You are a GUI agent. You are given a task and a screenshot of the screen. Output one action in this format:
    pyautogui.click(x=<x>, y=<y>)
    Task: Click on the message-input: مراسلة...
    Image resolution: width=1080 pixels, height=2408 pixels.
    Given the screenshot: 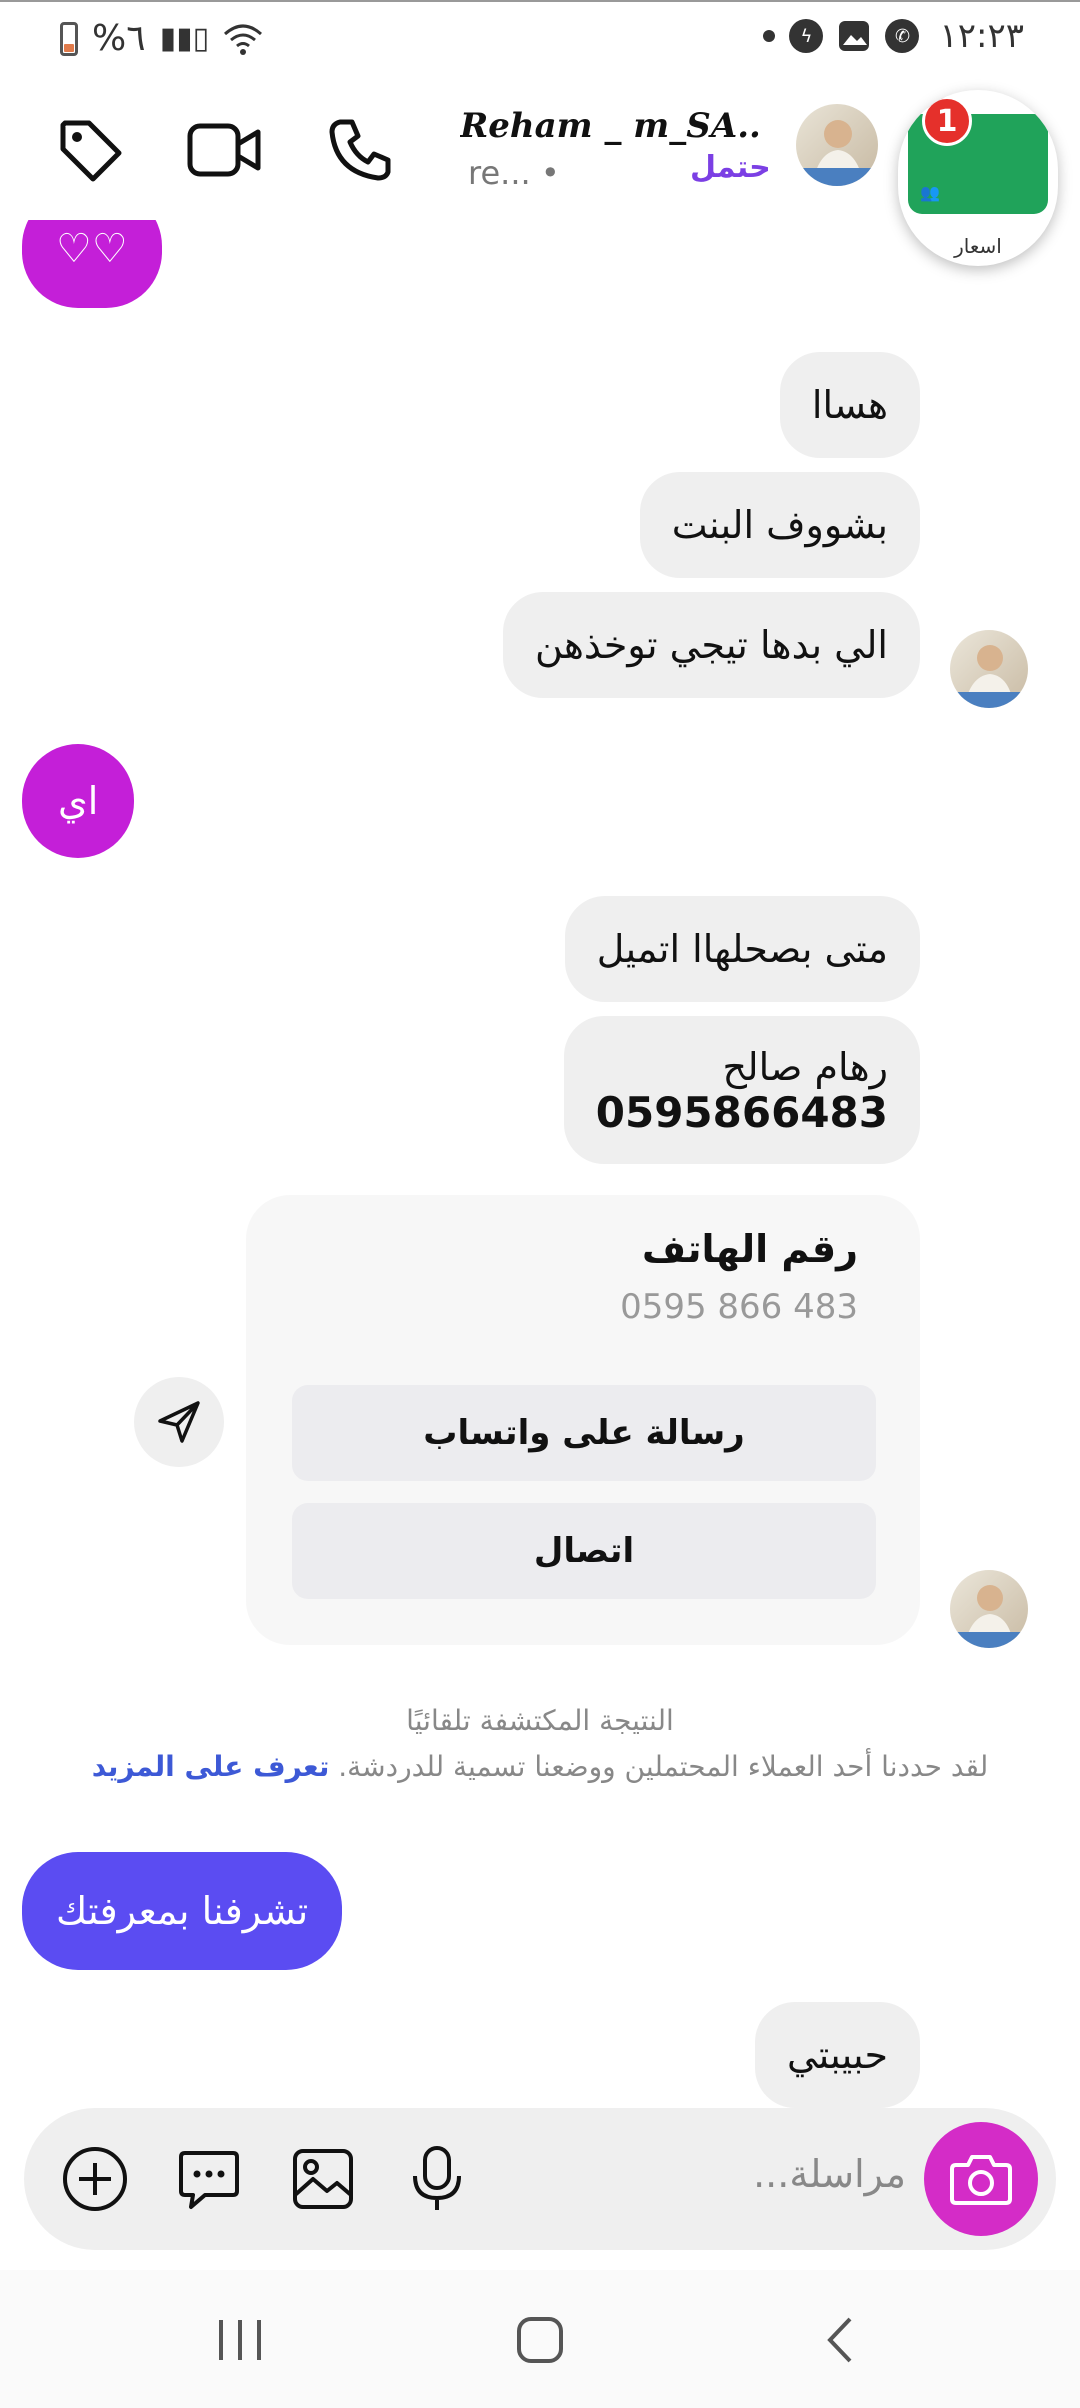 What is the action you would take?
    pyautogui.click(x=829, y=2174)
    